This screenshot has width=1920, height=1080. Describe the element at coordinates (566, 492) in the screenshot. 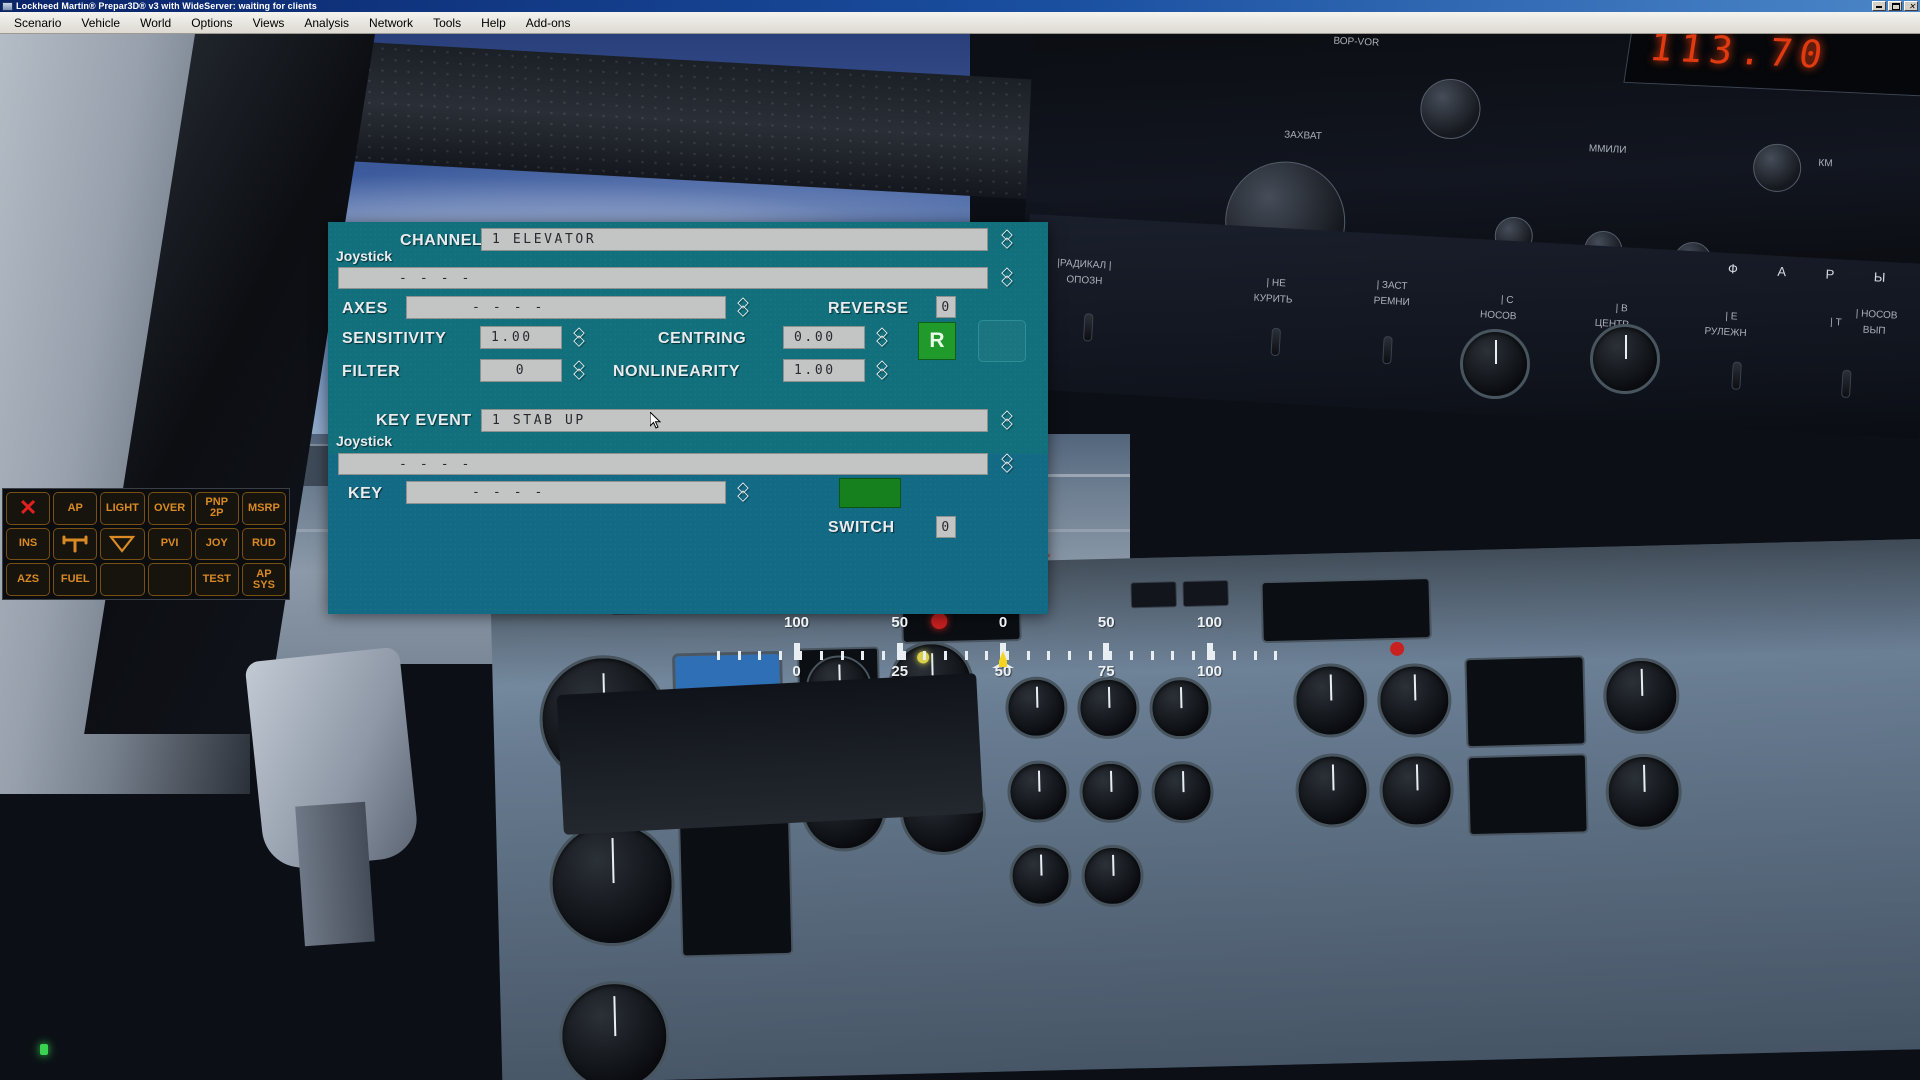

I see `key-value-field: - - - -` at that location.